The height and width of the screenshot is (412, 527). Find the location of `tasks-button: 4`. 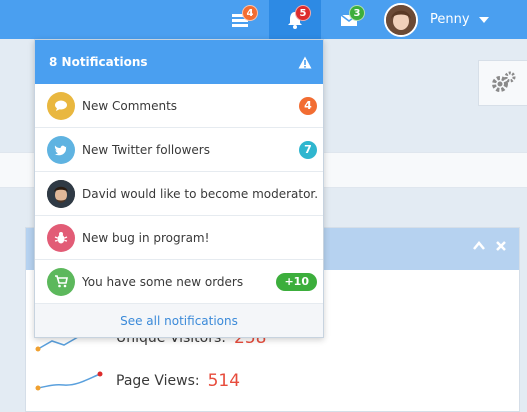

tasks-button: 4 is located at coordinates (240, 19).